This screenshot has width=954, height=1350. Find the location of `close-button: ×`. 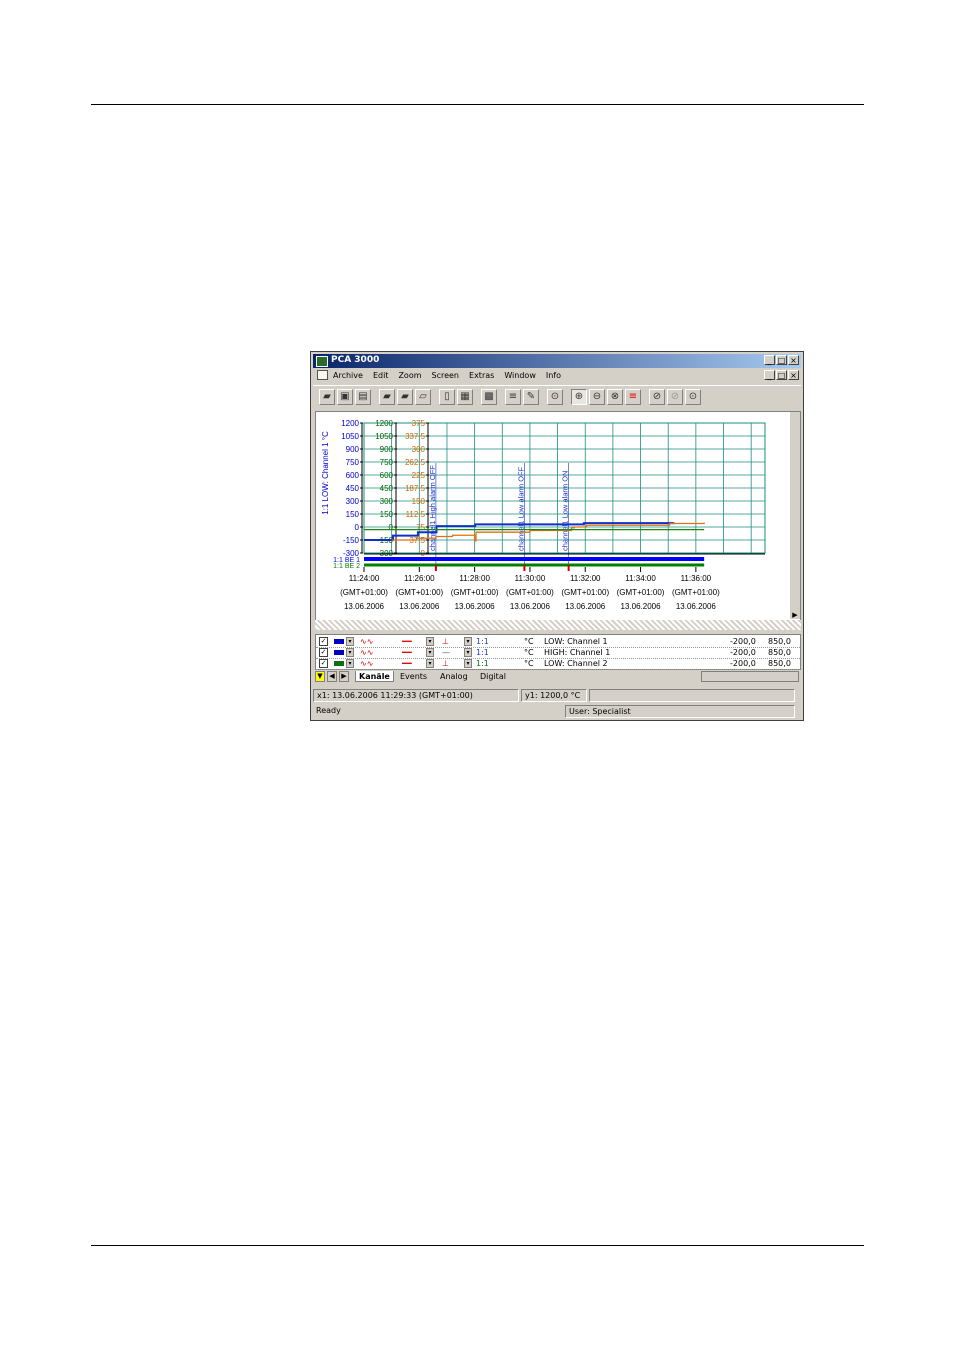

close-button: × is located at coordinates (793, 360).